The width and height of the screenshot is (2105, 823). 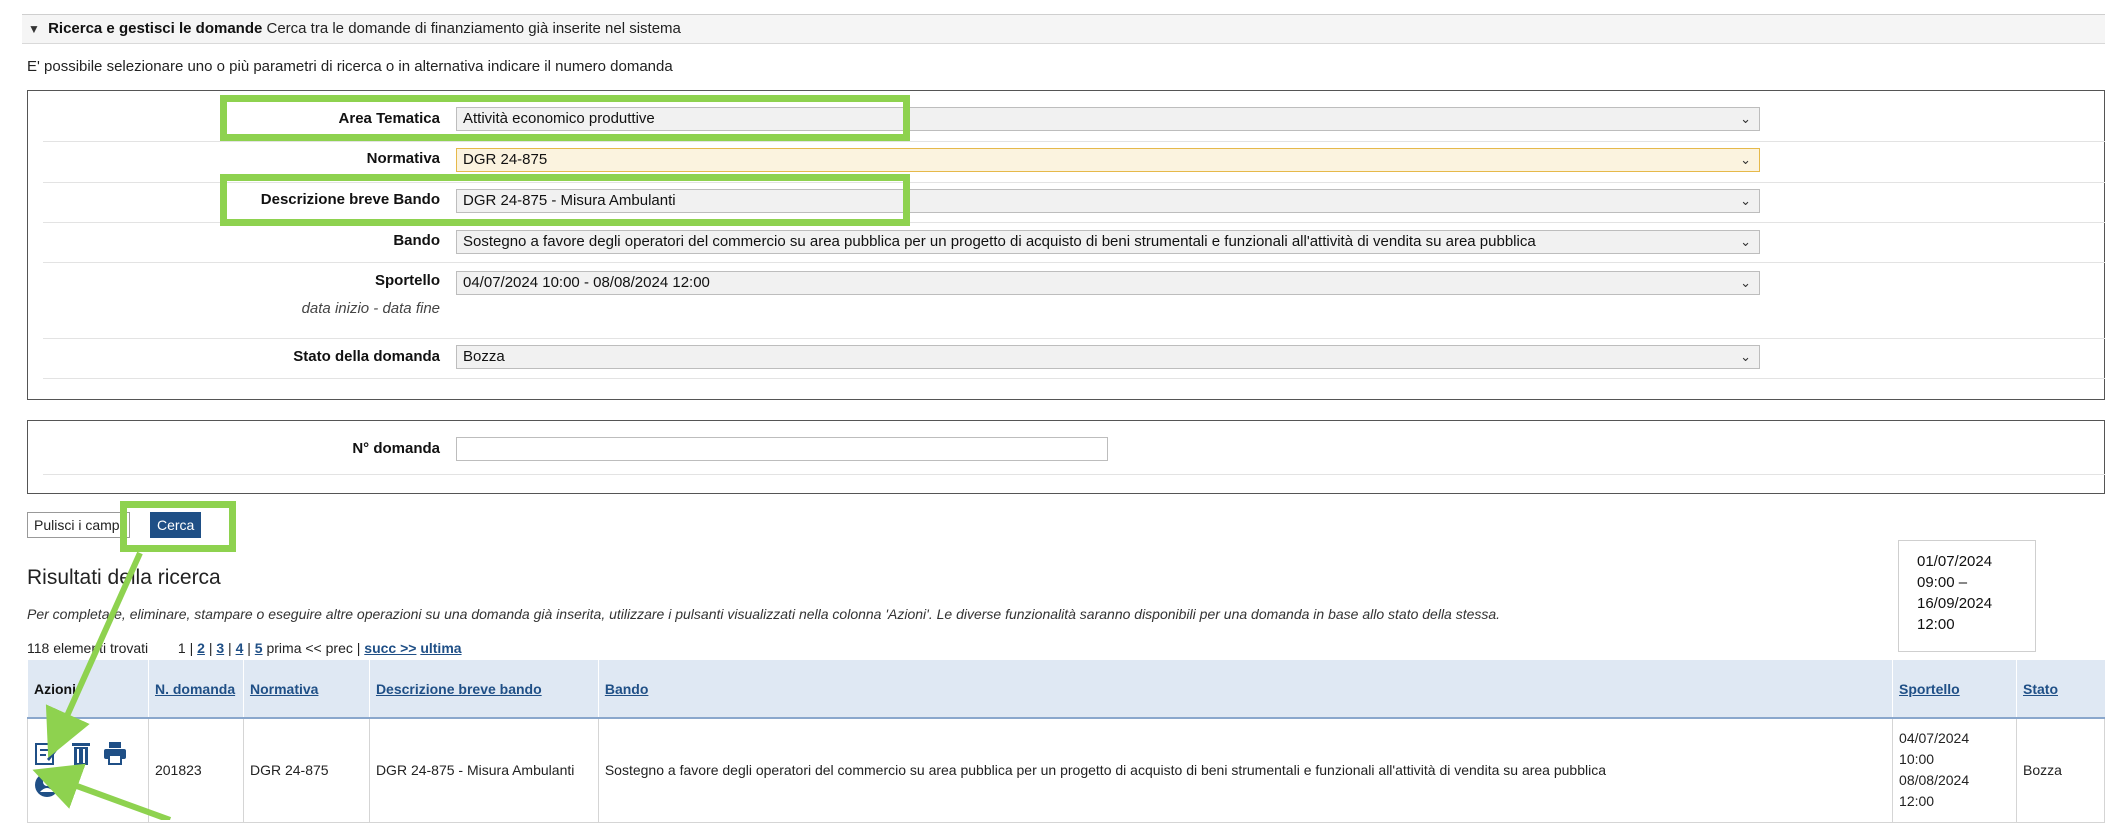 What do you see at coordinates (47, 785) in the screenshot?
I see `user-icon` at bounding box center [47, 785].